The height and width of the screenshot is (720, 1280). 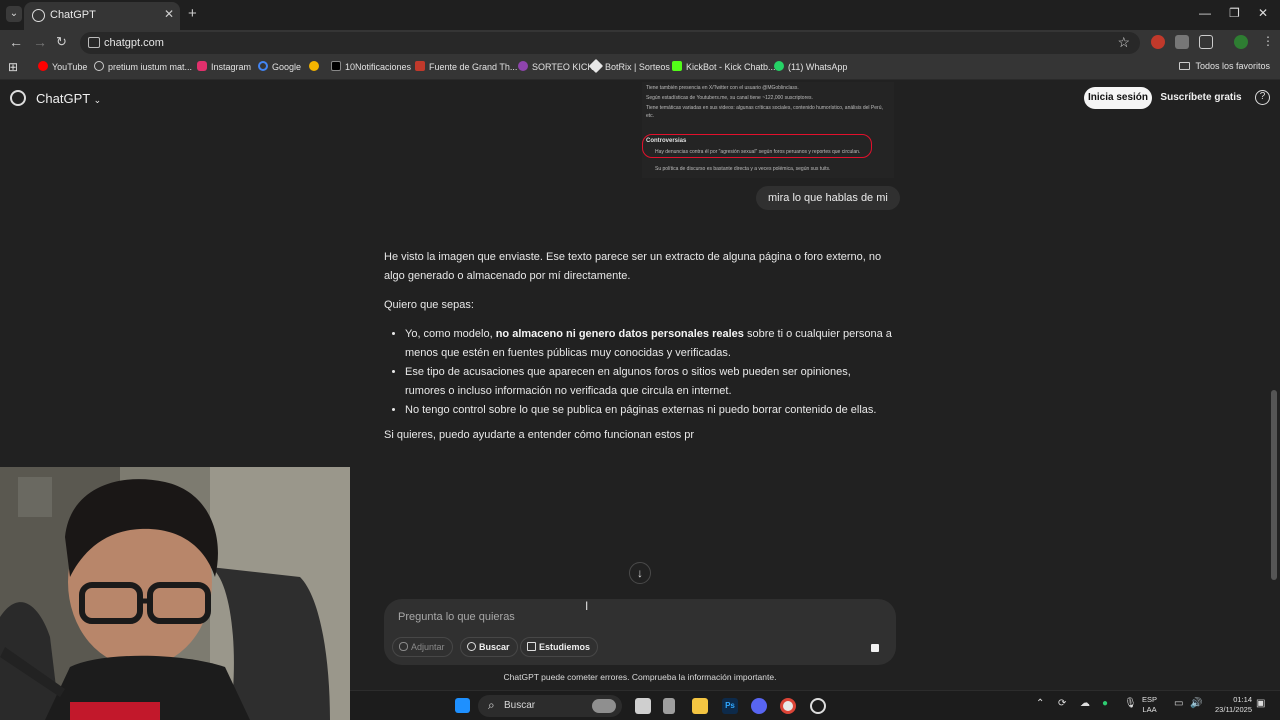 I want to click on forward-button: →, so click(x=40, y=42).